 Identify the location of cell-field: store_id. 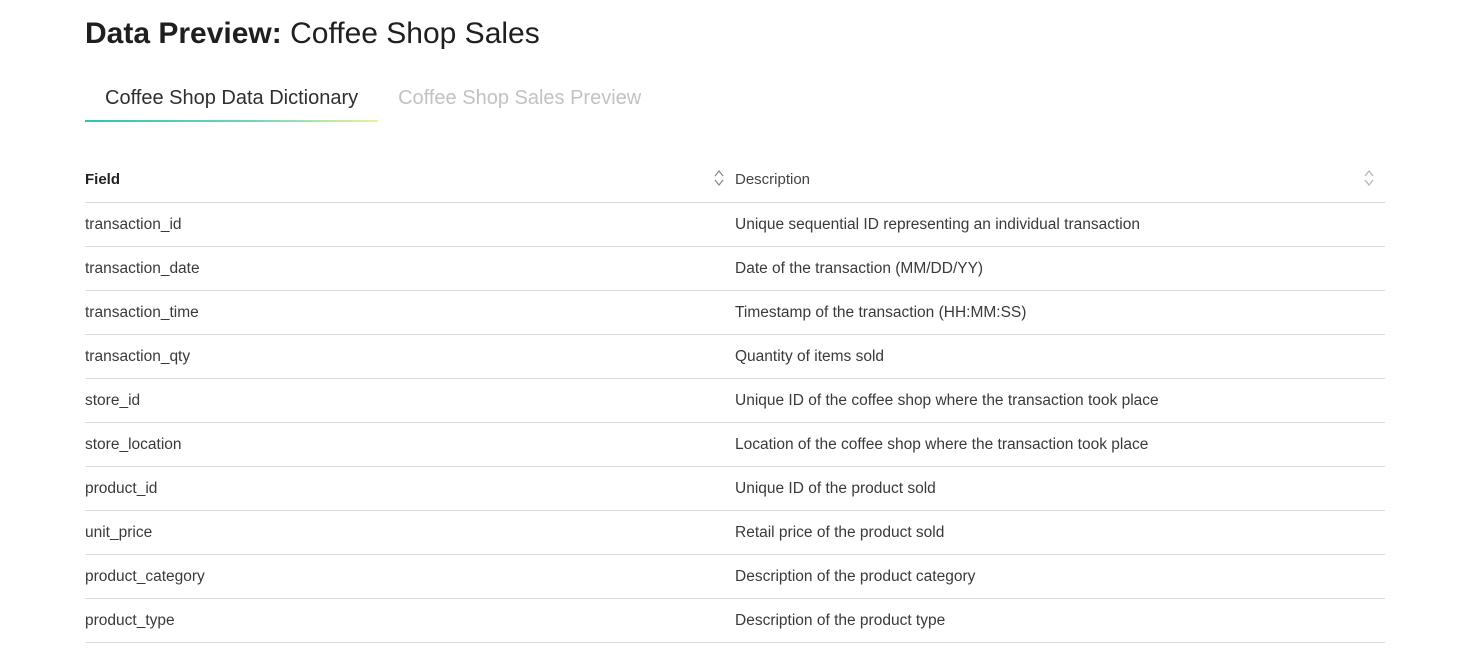
(113, 400).